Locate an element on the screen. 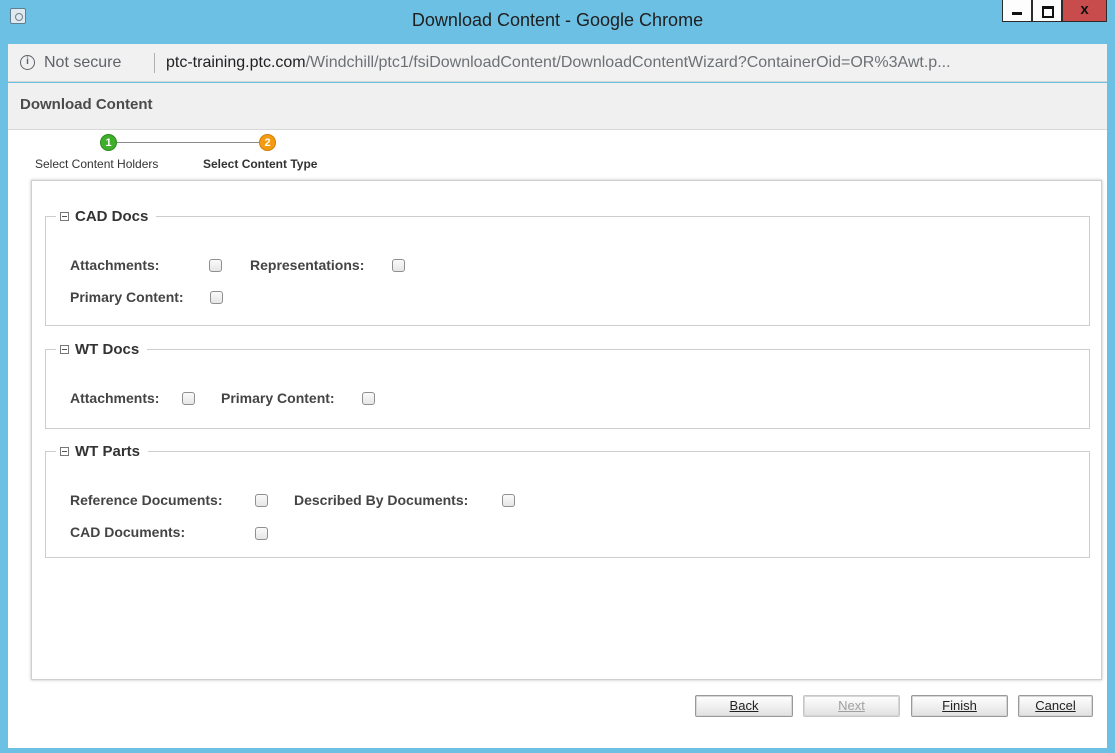 The width and height of the screenshot is (1115, 753). window-title: Download Content - Google Chrome is located at coordinates (557, 20).